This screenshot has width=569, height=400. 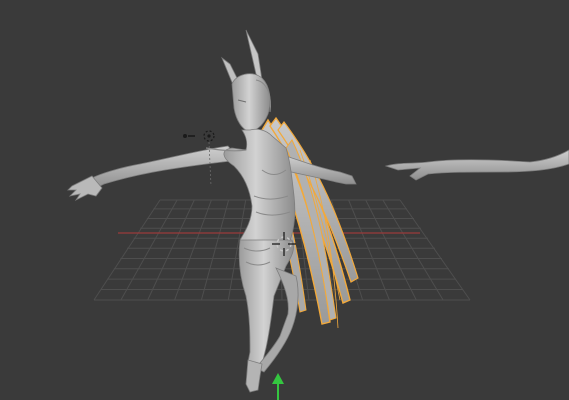 I want to click on z-axis-arrow-icon, so click(x=278, y=386).